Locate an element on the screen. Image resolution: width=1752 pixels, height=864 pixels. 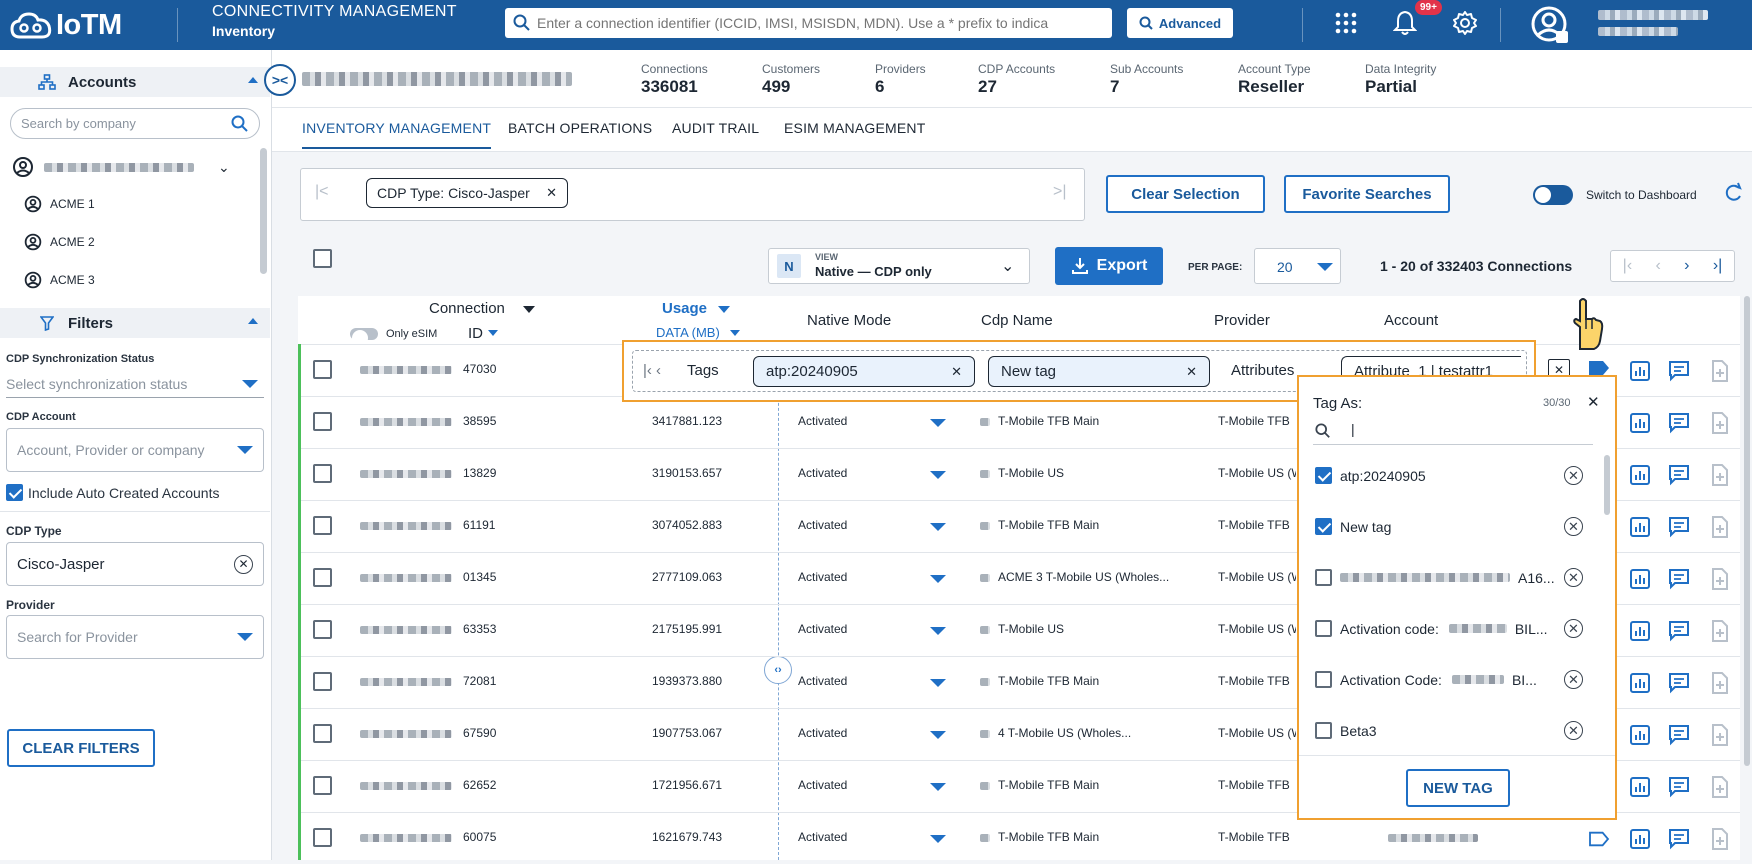
prev-page-icon: ‹ is located at coordinates (1658, 266).